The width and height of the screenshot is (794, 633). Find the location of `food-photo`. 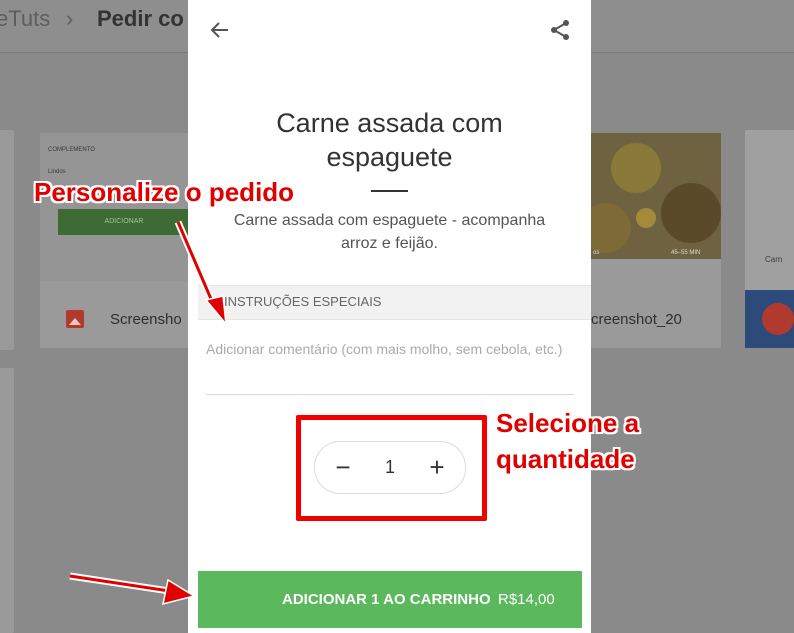

food-photo is located at coordinates (656, 196).